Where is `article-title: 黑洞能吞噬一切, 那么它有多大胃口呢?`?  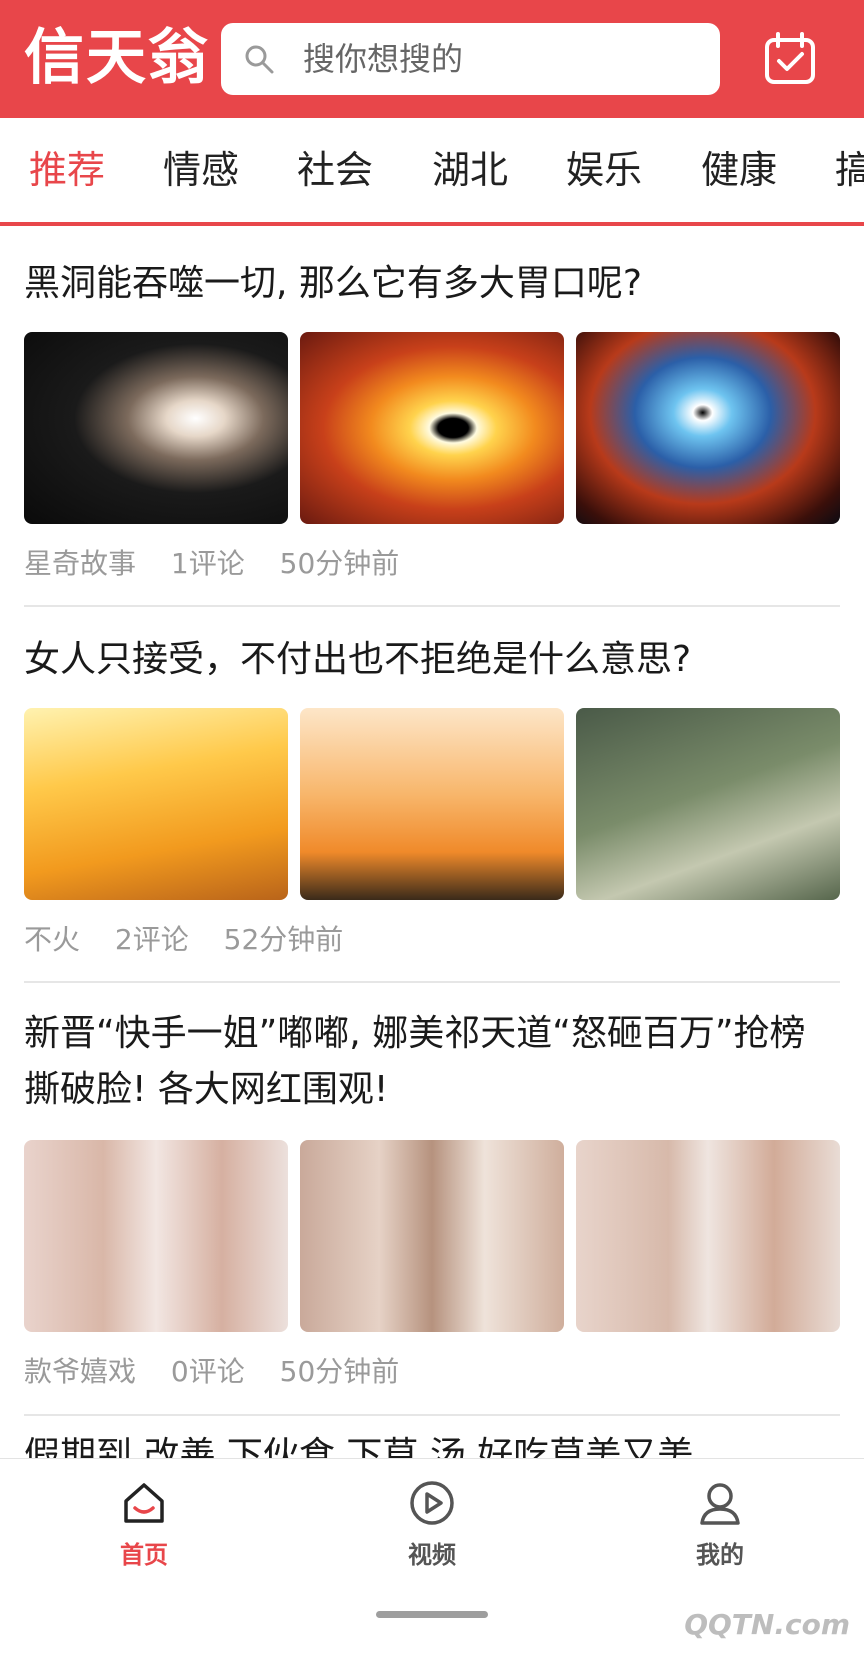 article-title: 黑洞能吞噬一切, 那么它有多大胃口呢? is located at coordinates (333, 283).